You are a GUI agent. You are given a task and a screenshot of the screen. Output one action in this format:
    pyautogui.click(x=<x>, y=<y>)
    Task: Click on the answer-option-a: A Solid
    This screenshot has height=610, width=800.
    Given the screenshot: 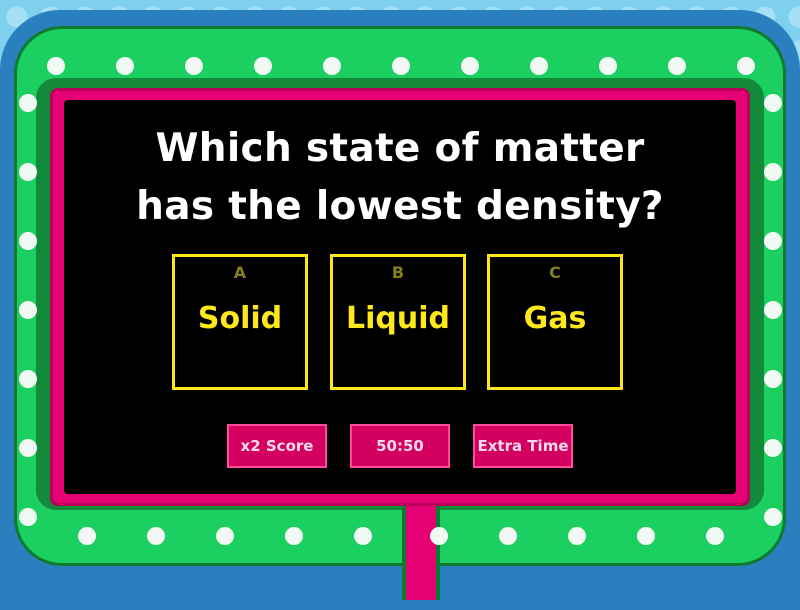 What is the action you would take?
    pyautogui.click(x=240, y=322)
    